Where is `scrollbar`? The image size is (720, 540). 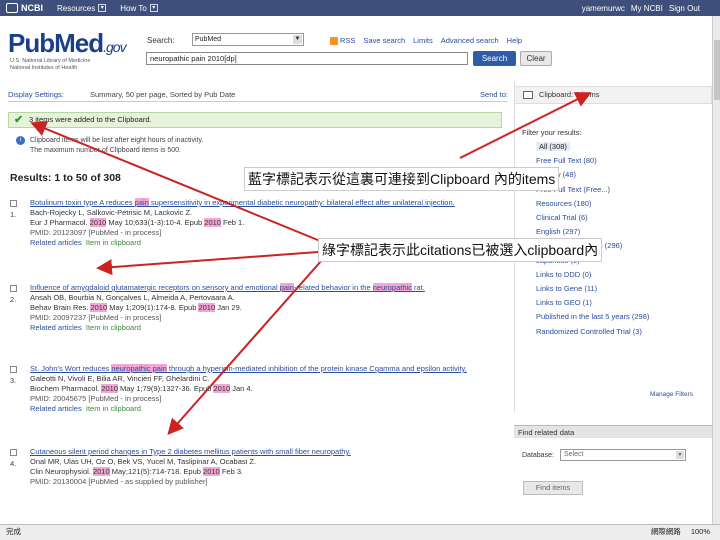
scrollbar is located at coordinates (716, 270).